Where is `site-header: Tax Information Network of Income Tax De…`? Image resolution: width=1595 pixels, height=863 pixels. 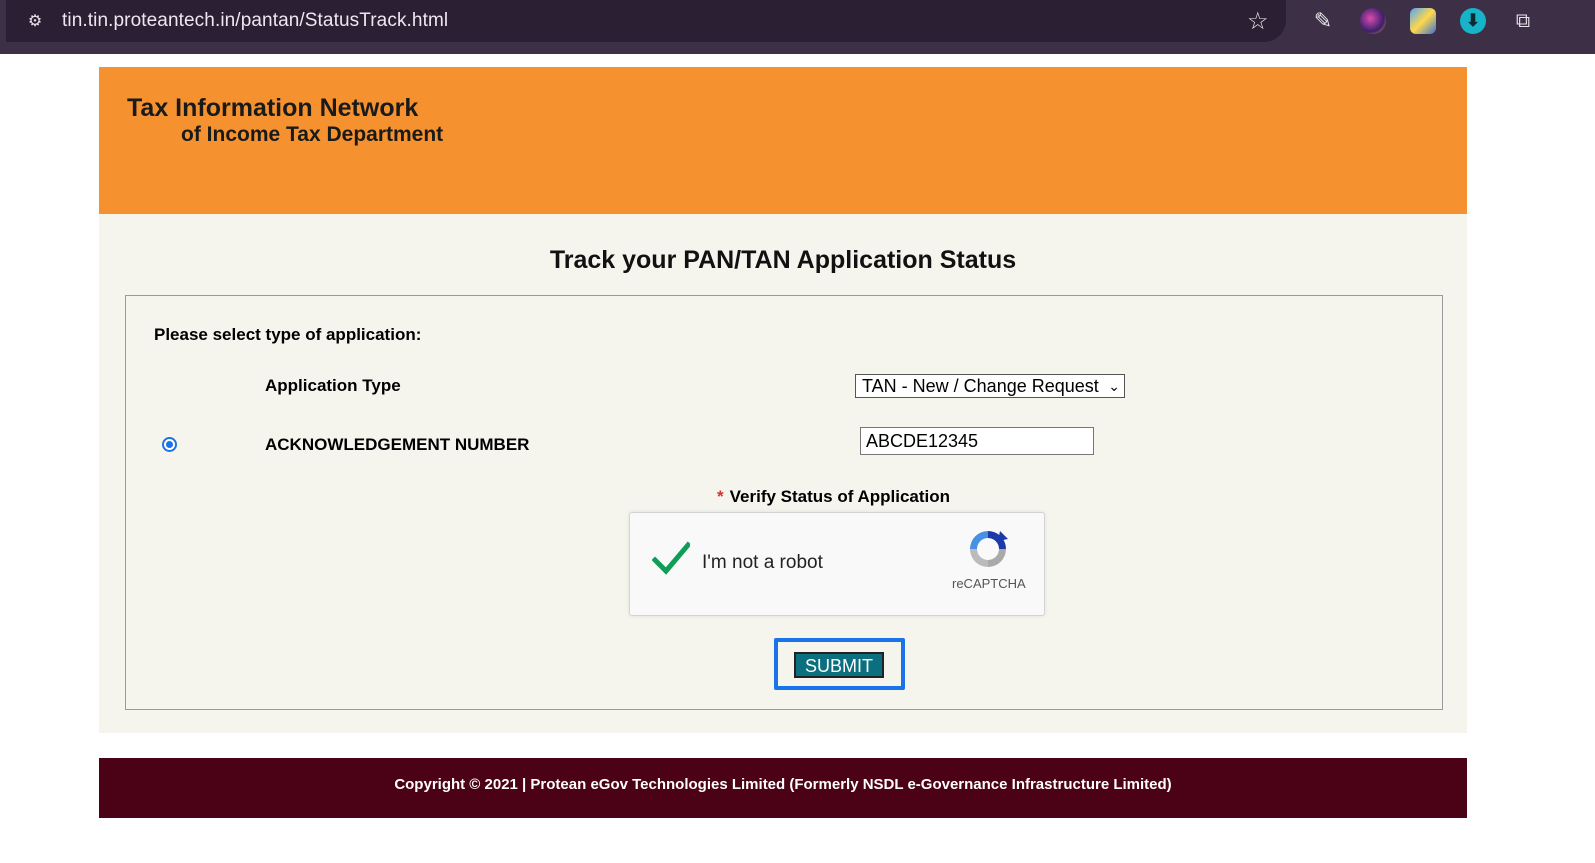 site-header: Tax Information Network of Income Tax De… is located at coordinates (783, 140).